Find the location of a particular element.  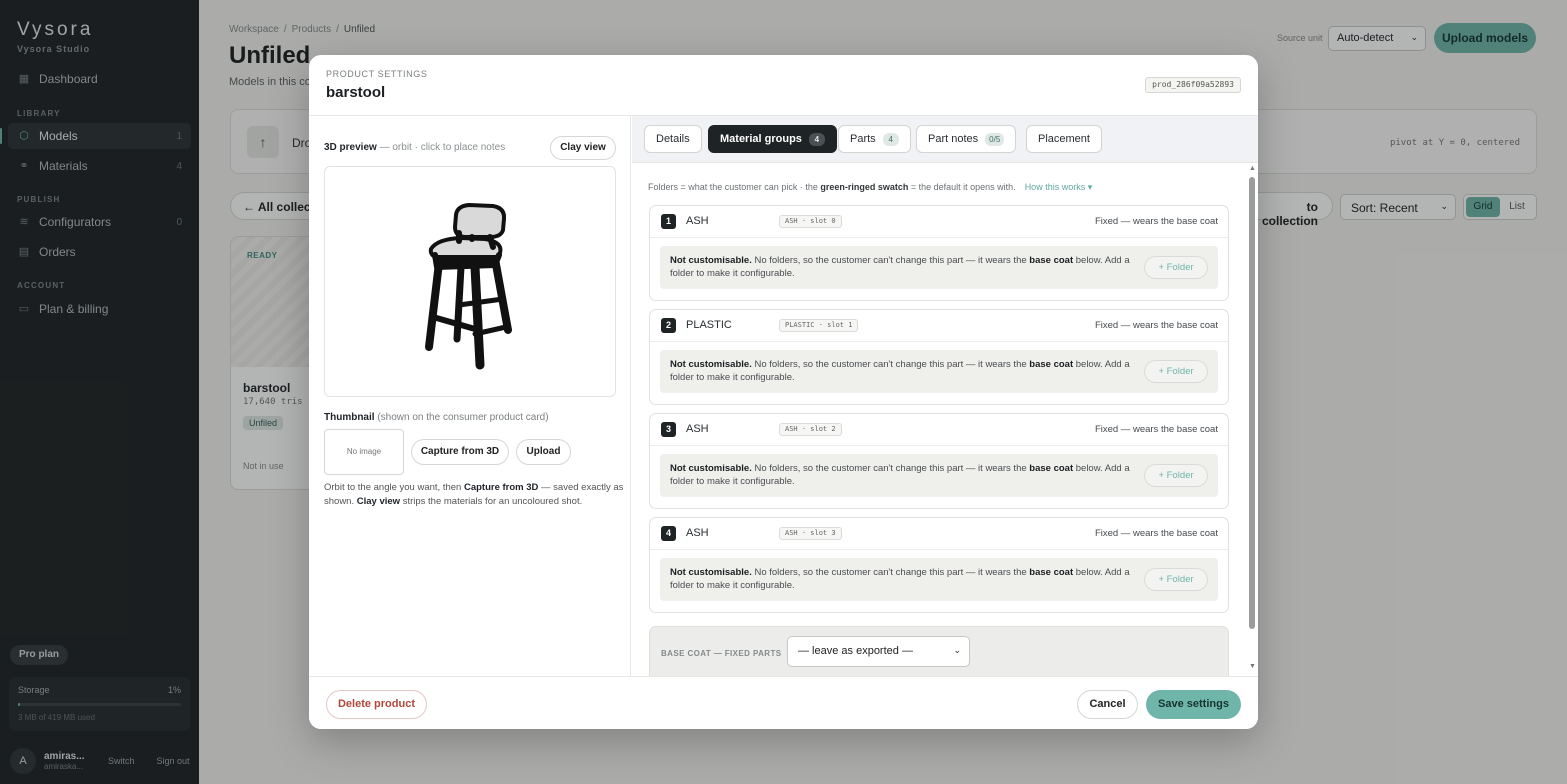

3d-preview-viewport is located at coordinates (470, 281).